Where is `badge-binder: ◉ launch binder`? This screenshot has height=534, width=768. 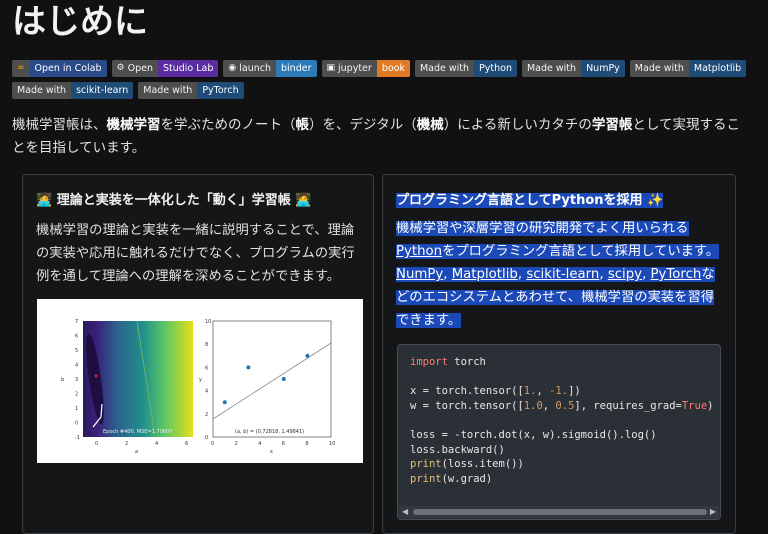 badge-binder: ◉ launch binder is located at coordinates (270, 68).